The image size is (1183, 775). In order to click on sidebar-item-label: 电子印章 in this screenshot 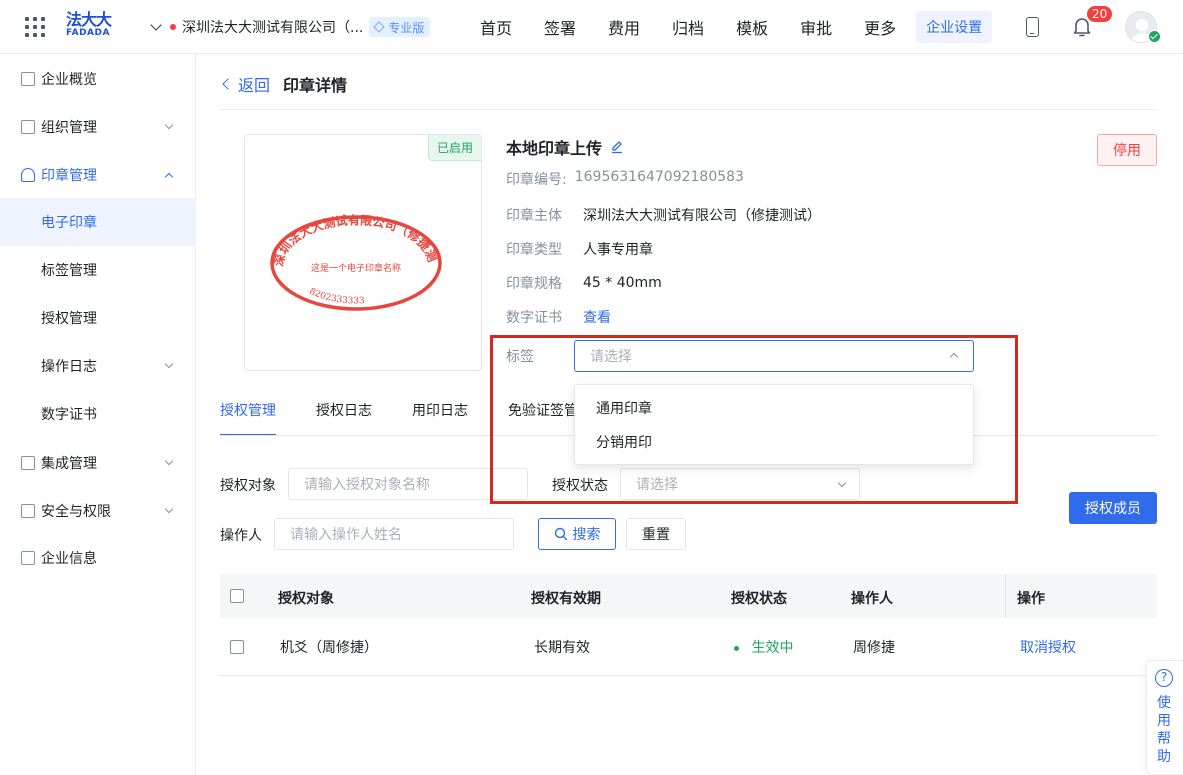, I will do `click(69, 223)`.